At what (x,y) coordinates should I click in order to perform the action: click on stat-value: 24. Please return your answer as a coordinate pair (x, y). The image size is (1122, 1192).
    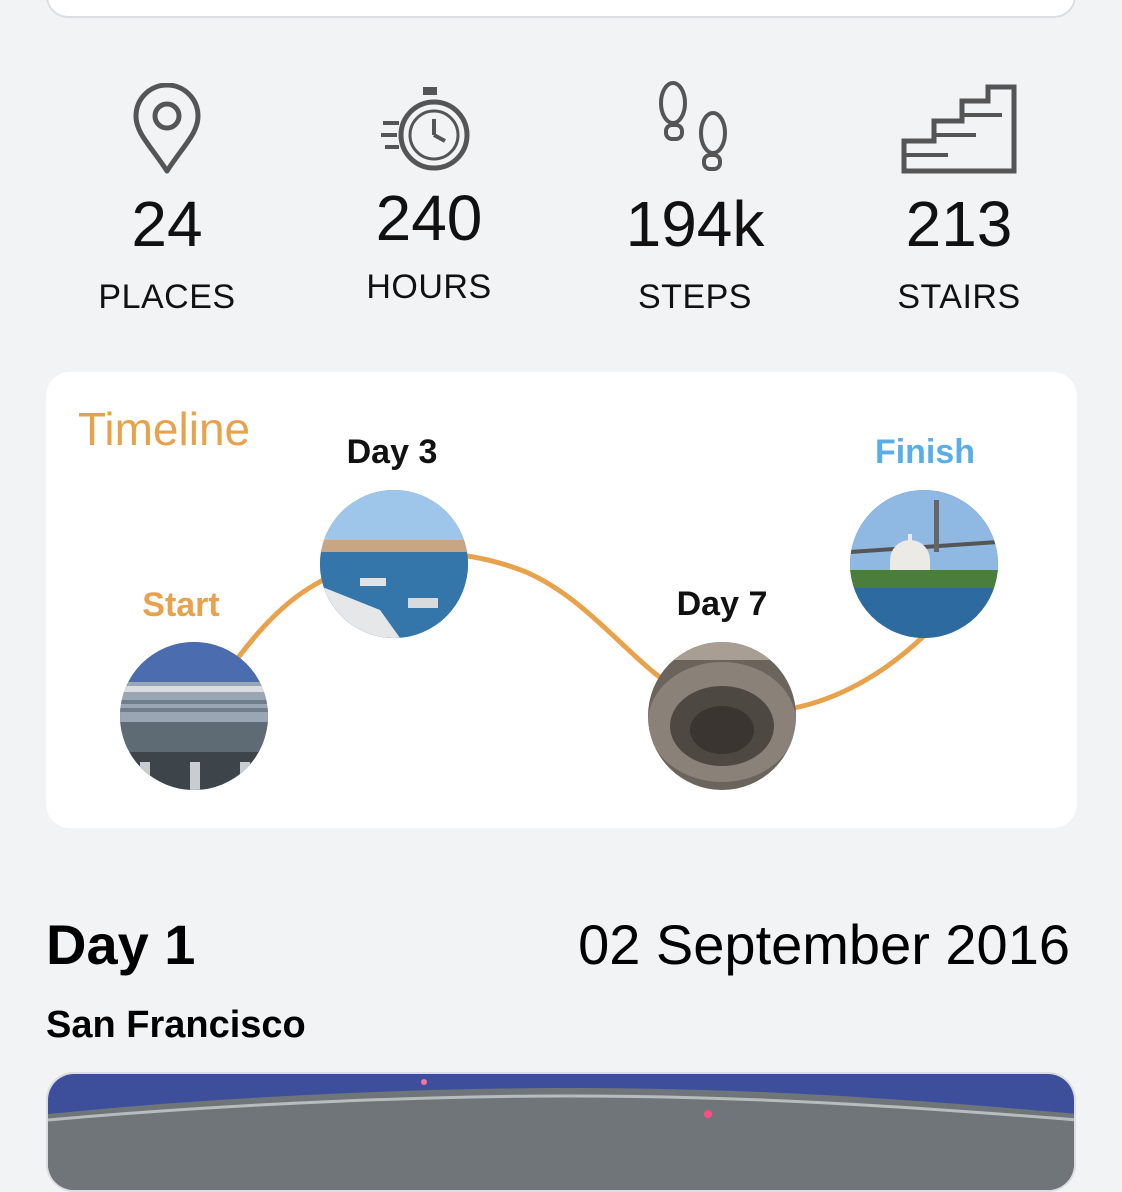
    Looking at the image, I should click on (167, 224).